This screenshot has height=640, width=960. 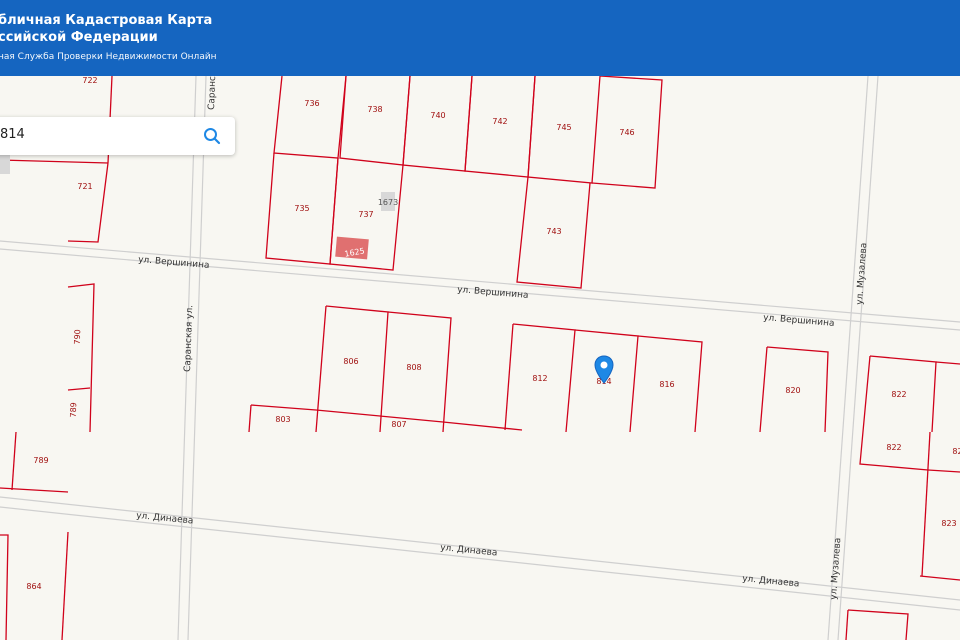 What do you see at coordinates (78, 337) in the screenshot?
I see `plot-label: 790` at bounding box center [78, 337].